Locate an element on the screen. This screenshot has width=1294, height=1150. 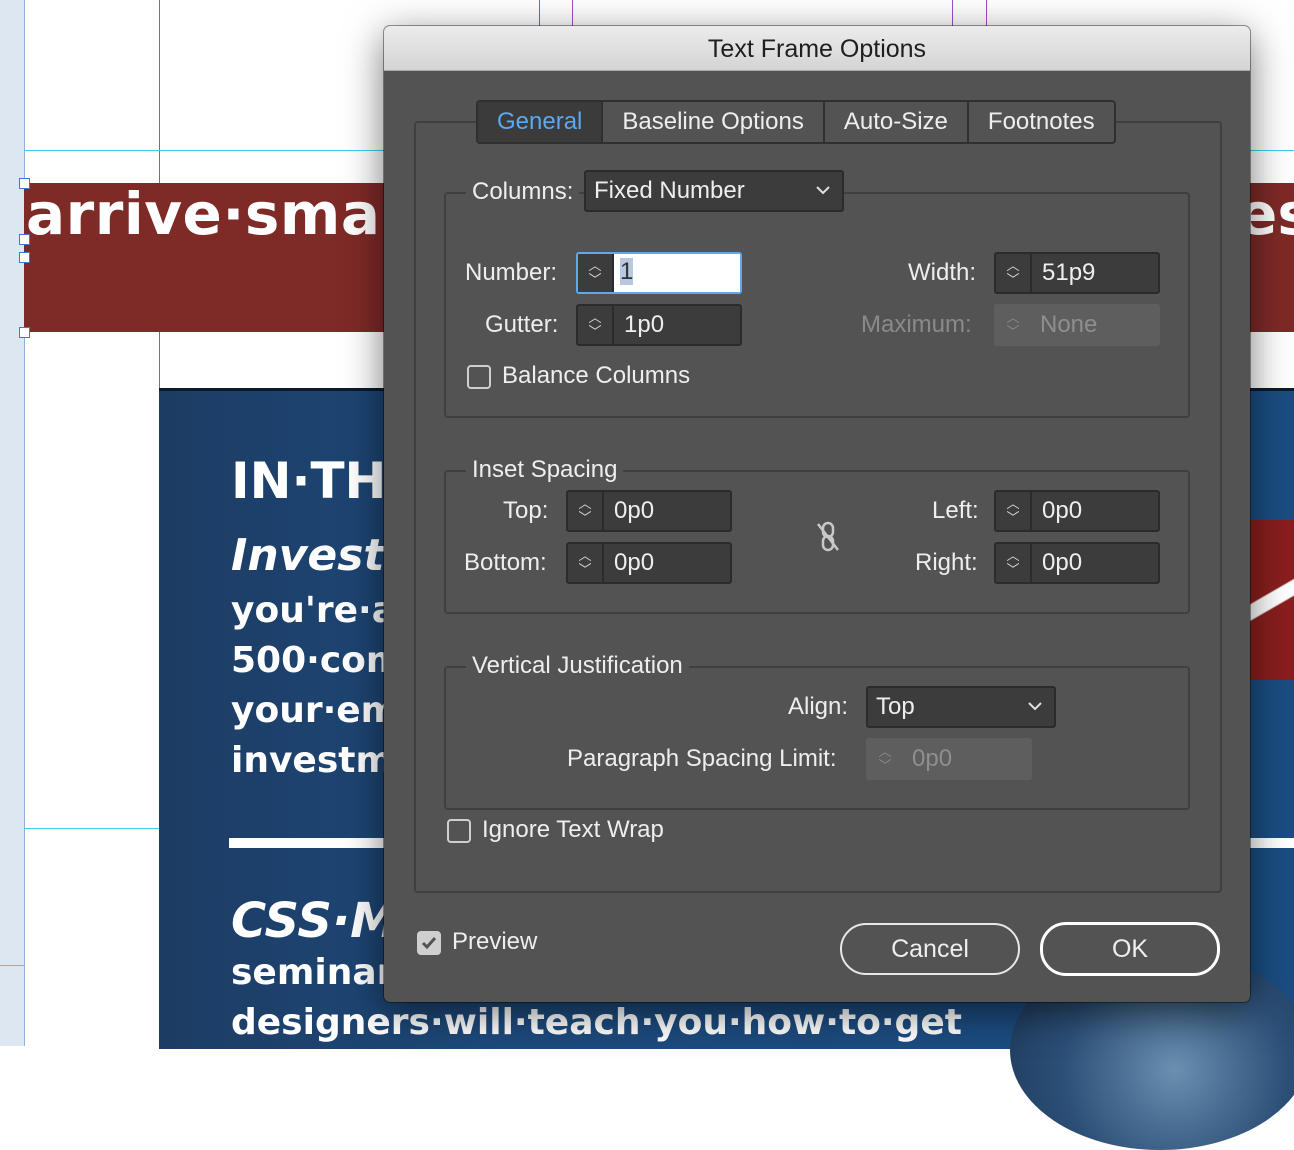
panel-body-line: your·em is located at coordinates (315, 710).